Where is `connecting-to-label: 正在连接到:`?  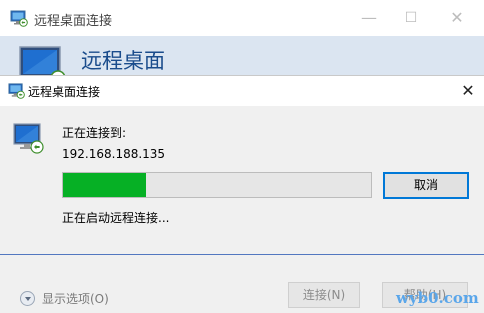 connecting-to-label: 正在连接到: is located at coordinates (94, 133).